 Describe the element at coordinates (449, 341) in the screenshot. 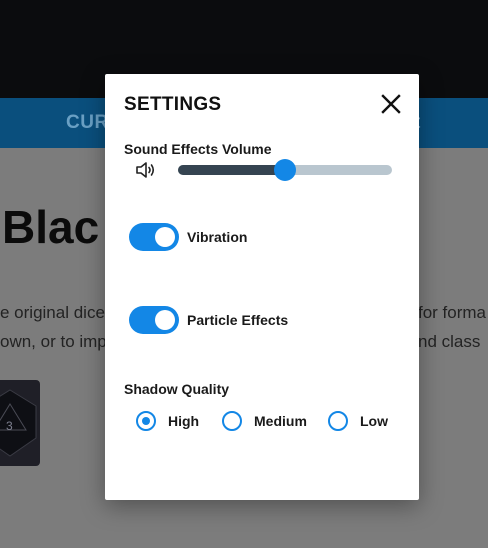

I see `page-paragraph-line: nd class` at that location.